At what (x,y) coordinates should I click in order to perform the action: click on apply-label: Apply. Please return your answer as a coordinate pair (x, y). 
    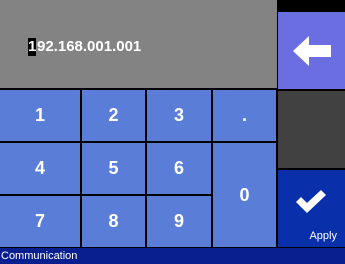
    Looking at the image, I should click on (323, 236).